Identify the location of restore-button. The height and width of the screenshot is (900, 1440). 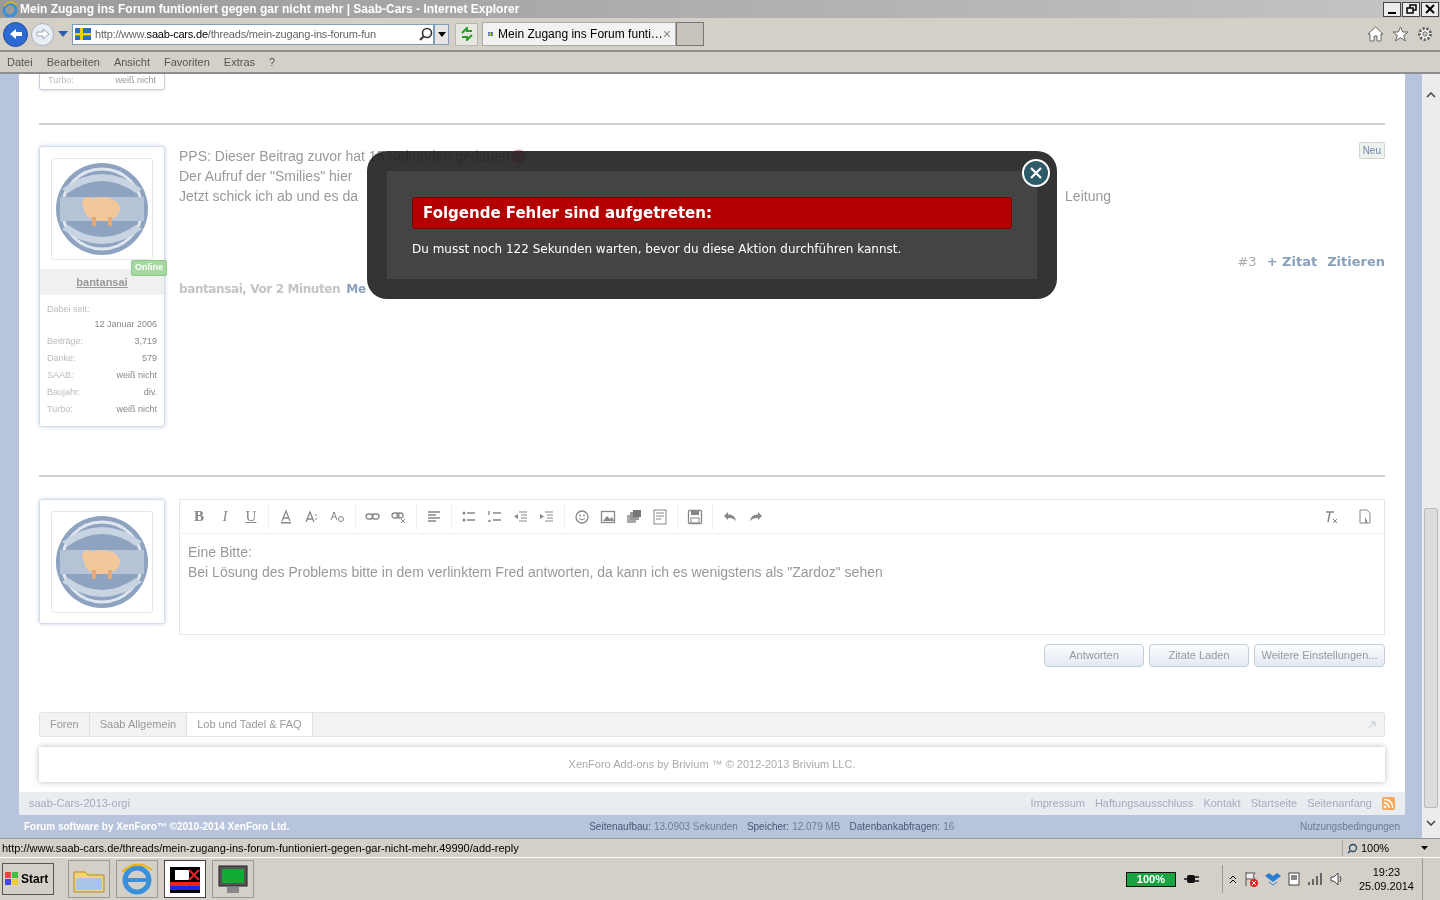
(1411, 9).